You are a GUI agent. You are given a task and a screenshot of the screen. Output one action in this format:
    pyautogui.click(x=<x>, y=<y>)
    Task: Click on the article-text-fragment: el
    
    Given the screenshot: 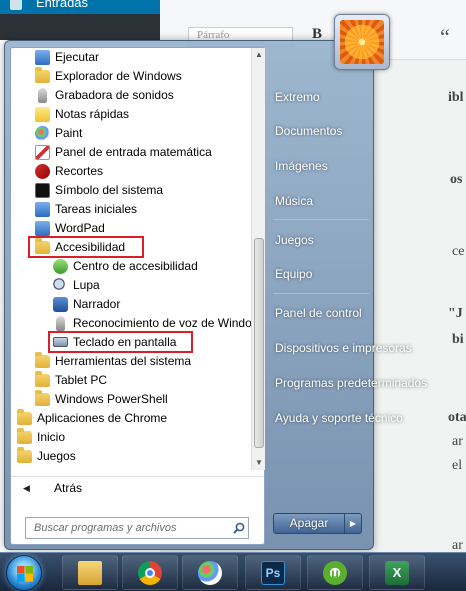 What is the action you would take?
    pyautogui.click(x=457, y=465)
    